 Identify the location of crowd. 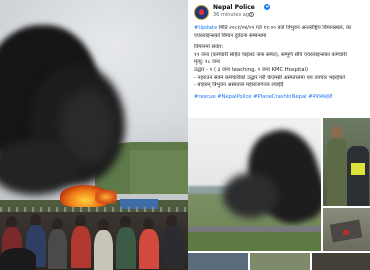
(94, 241).